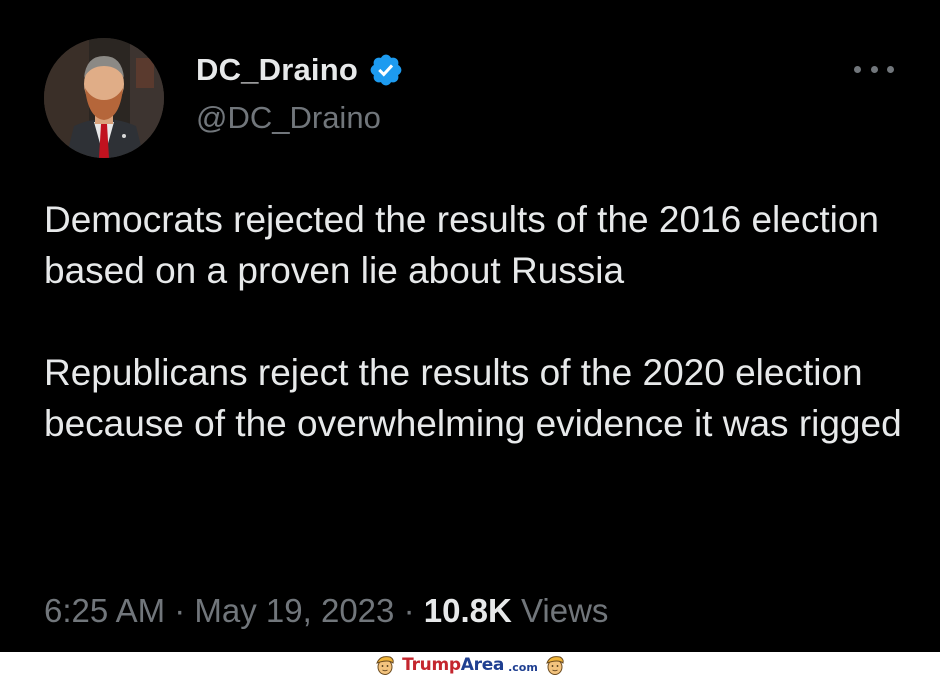 This screenshot has width=940, height=678. Describe the element at coordinates (523, 667) in the screenshot. I see `watermark-suffix: .com` at that location.